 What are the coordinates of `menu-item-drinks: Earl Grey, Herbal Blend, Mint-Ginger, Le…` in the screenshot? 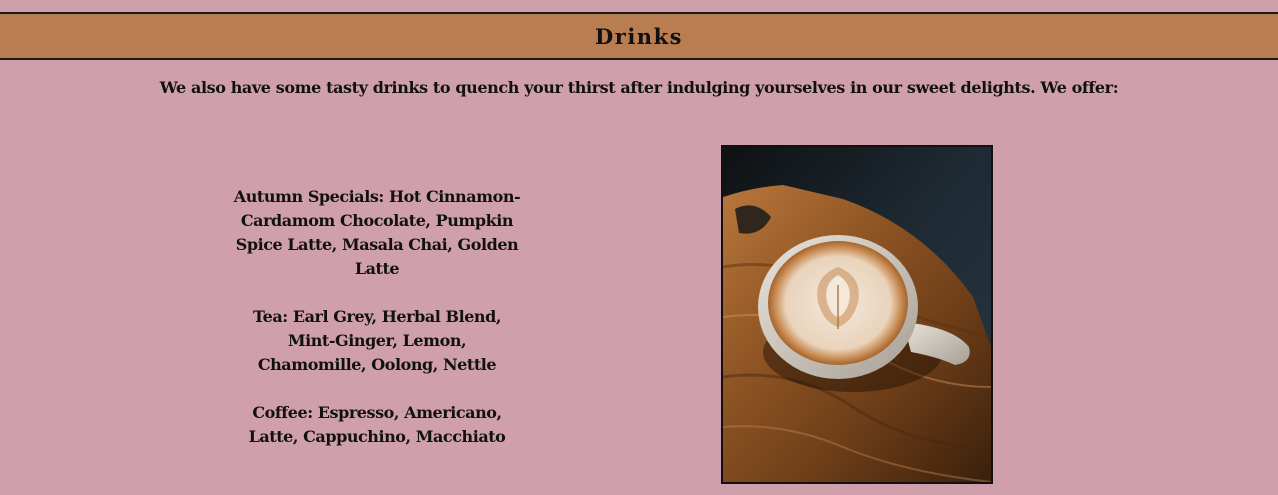 It's located at (379, 340).